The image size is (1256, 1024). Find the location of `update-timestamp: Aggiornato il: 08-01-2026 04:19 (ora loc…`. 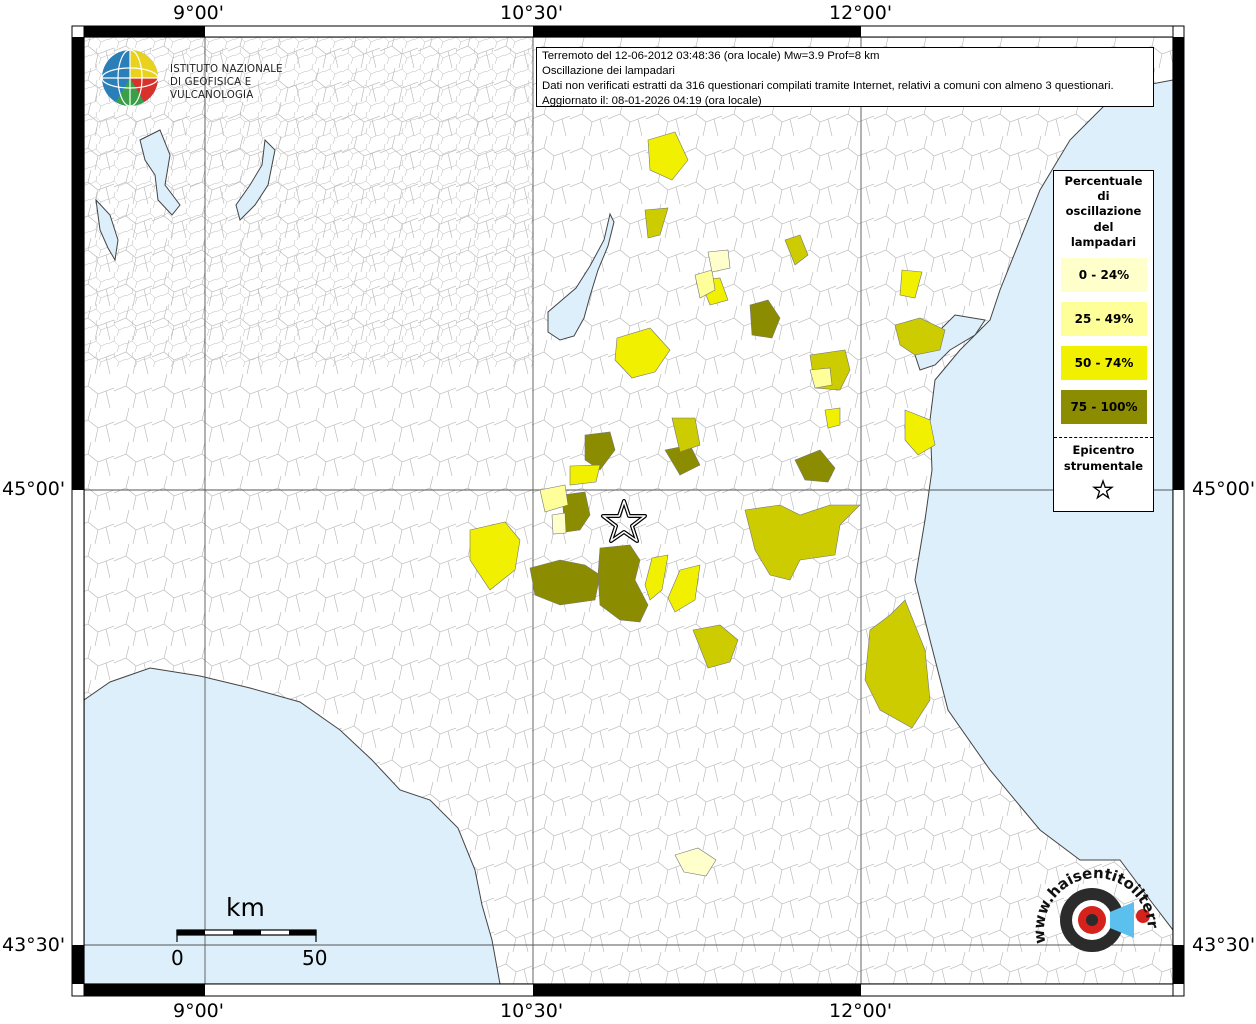

update-timestamp: Aggiornato il: 08-01-2026 04:19 (ora loc… is located at coordinates (652, 101).